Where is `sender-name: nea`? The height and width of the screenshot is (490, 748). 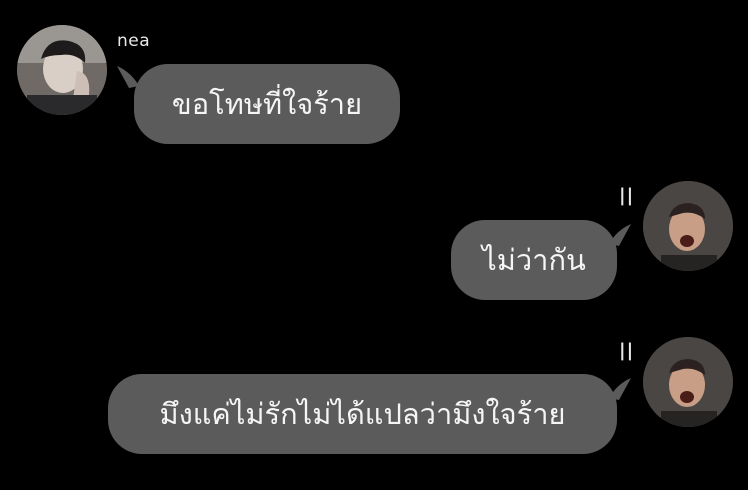
sender-name: nea is located at coordinates (134, 41).